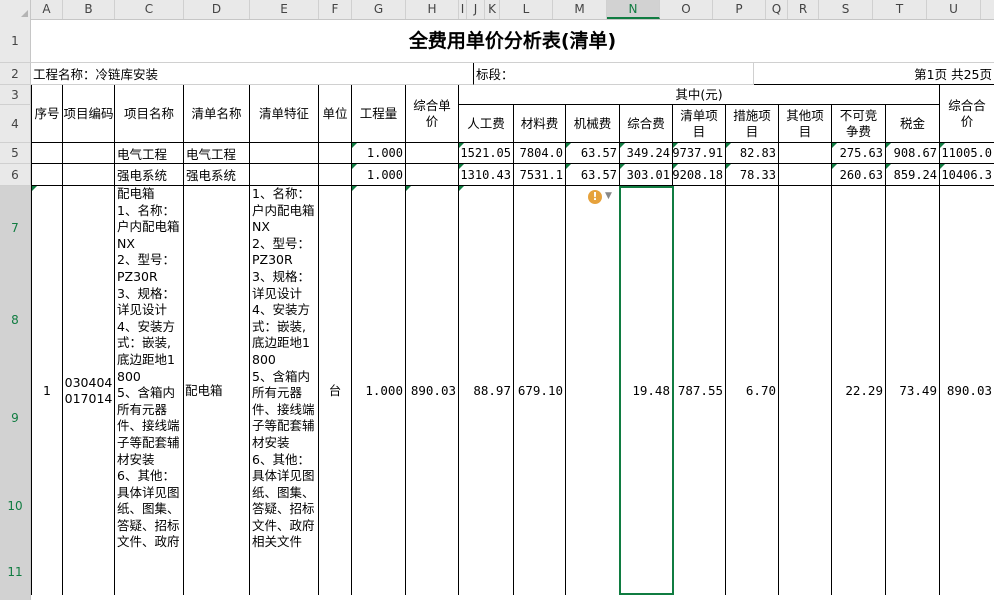 This screenshot has height=600, width=994. I want to click on row-header-10: 10, so click(15, 506).